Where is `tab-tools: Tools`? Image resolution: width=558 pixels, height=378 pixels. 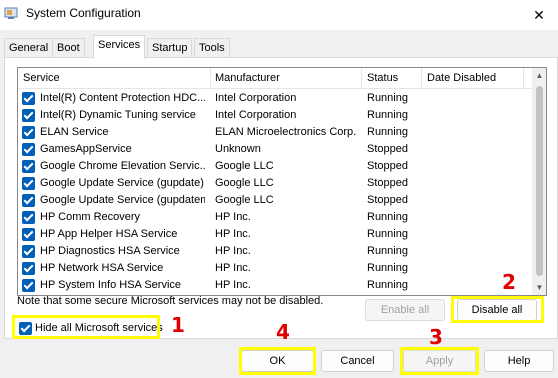
tab-tools: Tools is located at coordinates (212, 48).